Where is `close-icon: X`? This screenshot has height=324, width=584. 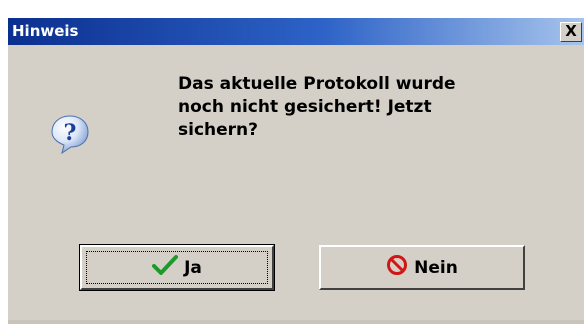
close-icon: X is located at coordinates (571, 31).